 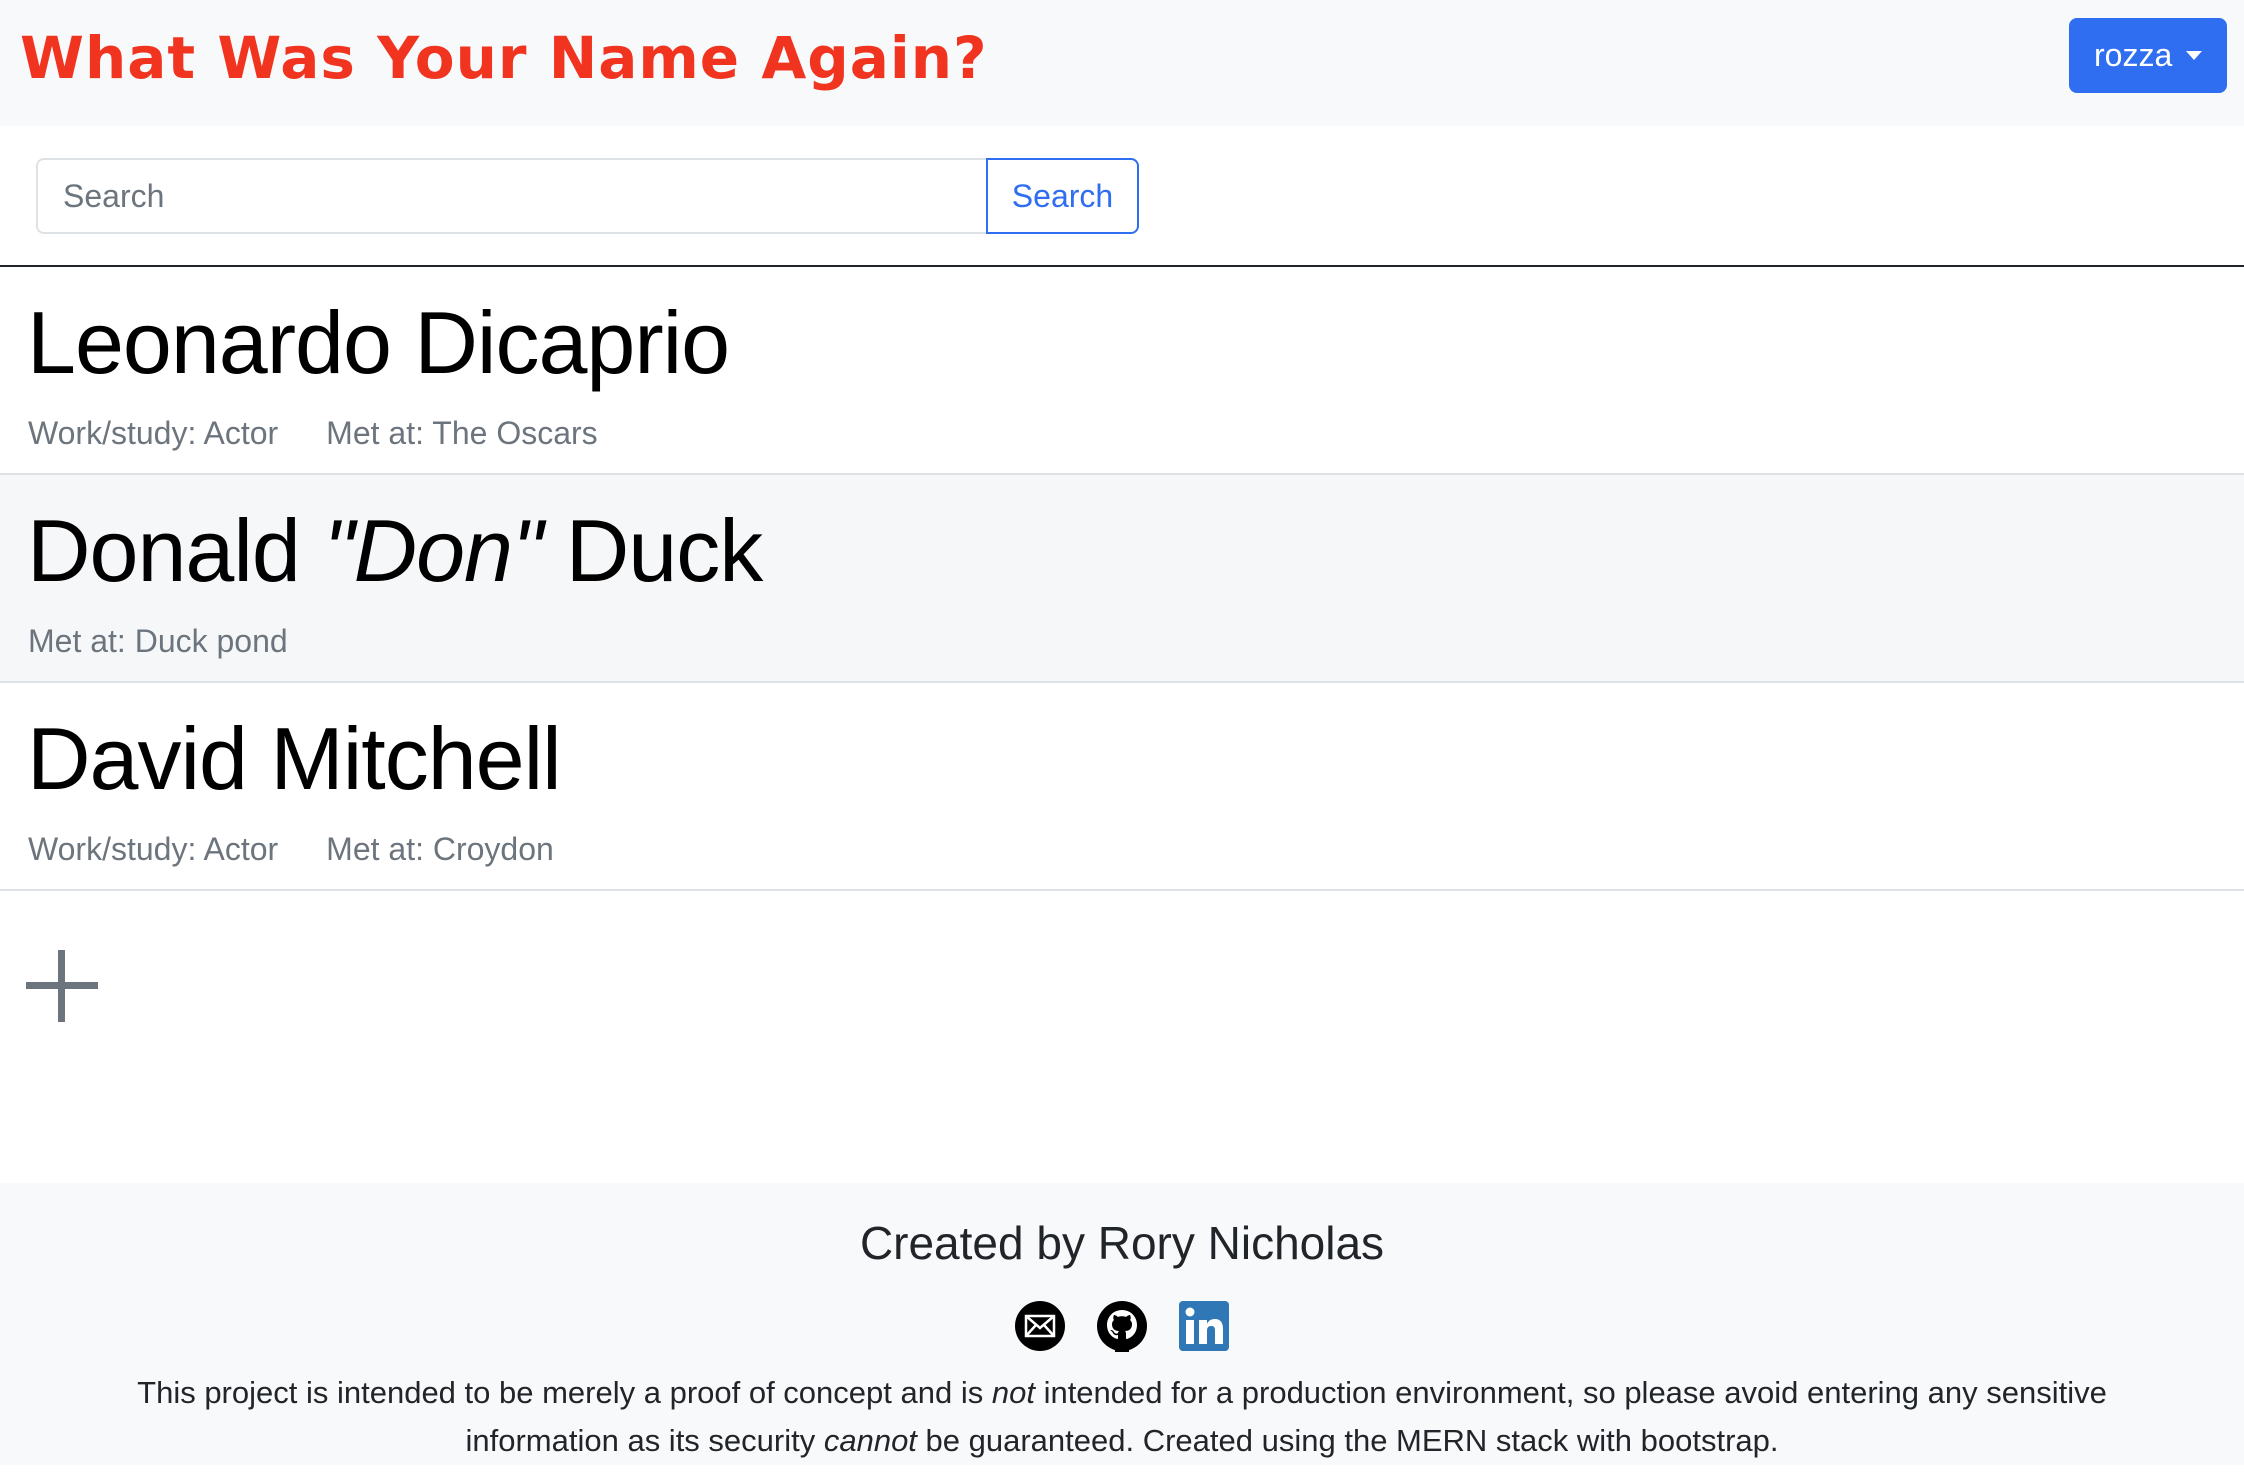 I want to click on user-menu-button: rozza, so click(x=2148, y=55).